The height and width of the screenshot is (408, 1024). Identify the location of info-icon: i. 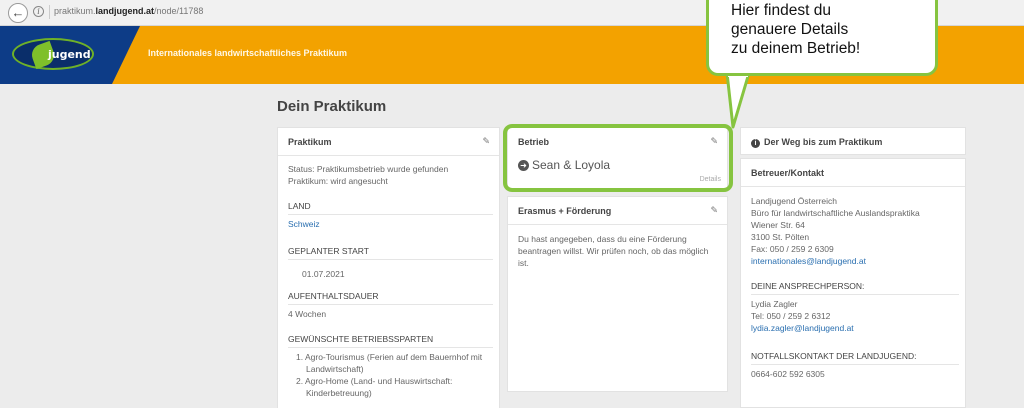
(755, 143).